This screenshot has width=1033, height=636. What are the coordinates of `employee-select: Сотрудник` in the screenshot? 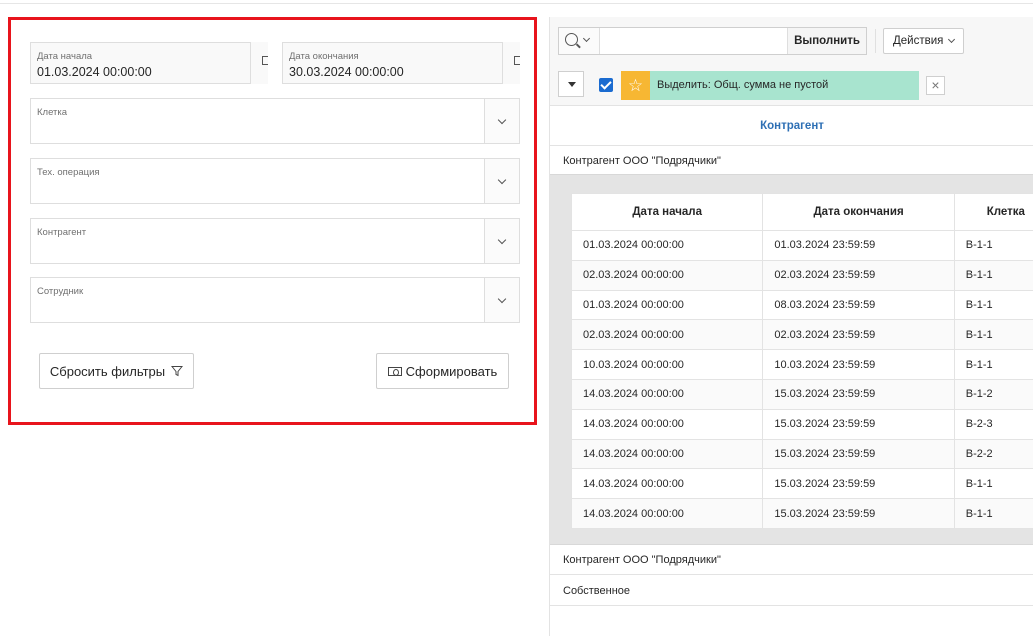 It's located at (275, 300).